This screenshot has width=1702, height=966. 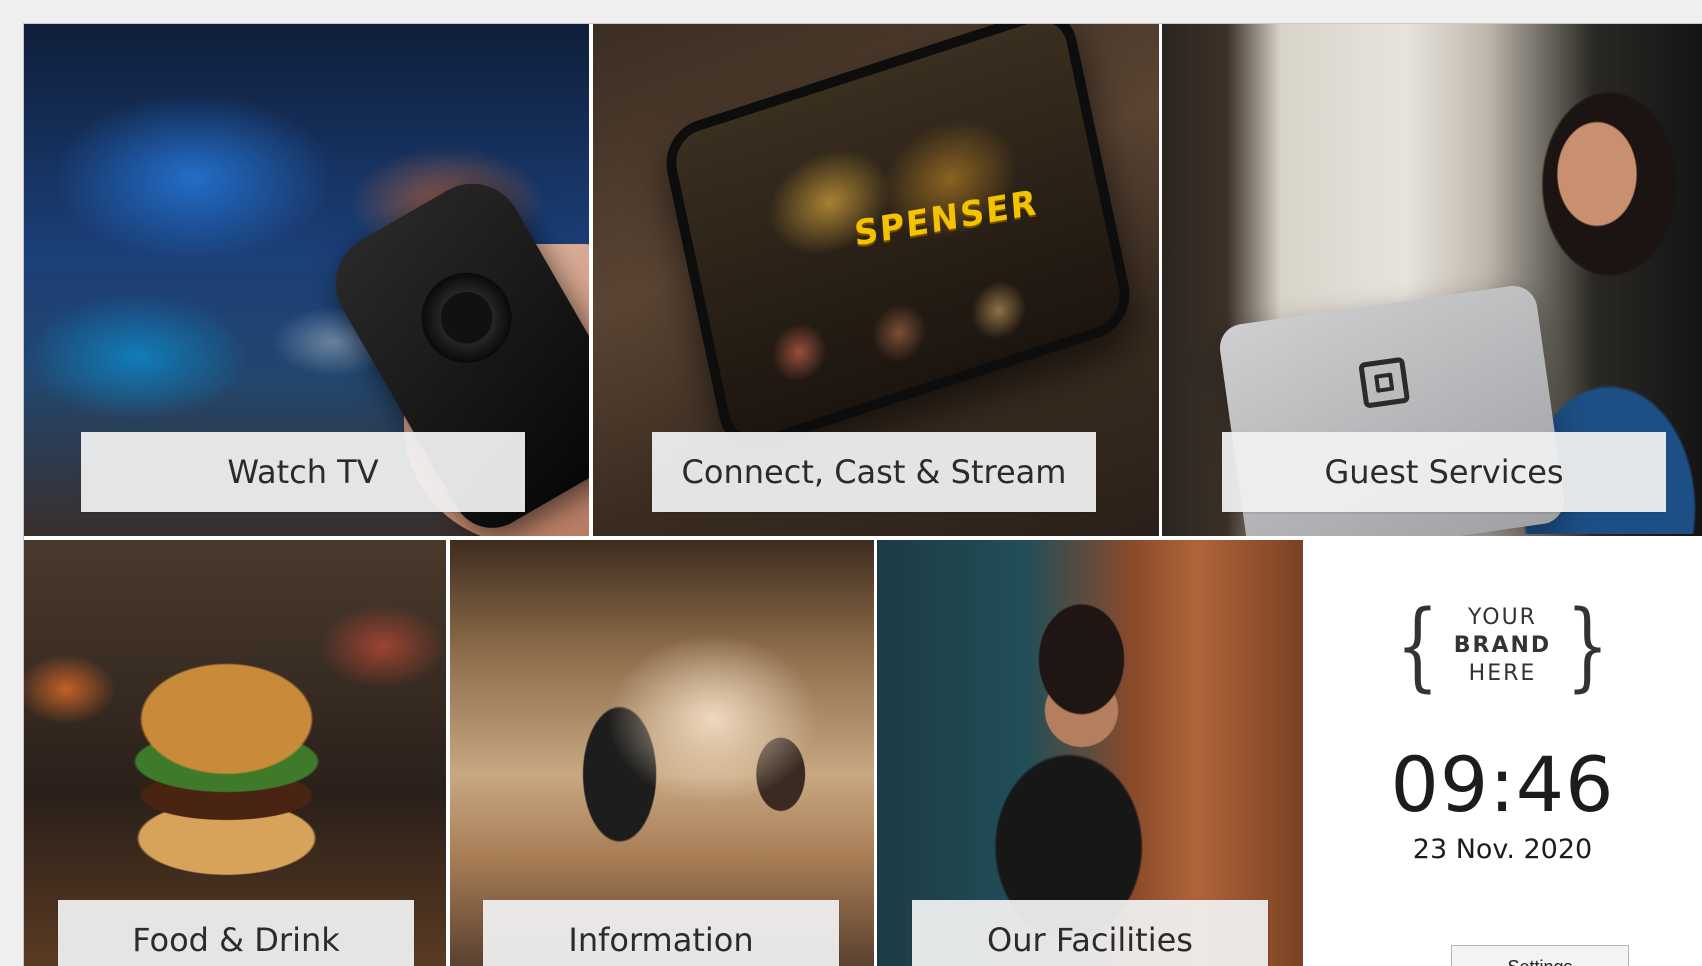 What do you see at coordinates (235, 753) in the screenshot?
I see `tile-food-drink: Food & Drink` at bounding box center [235, 753].